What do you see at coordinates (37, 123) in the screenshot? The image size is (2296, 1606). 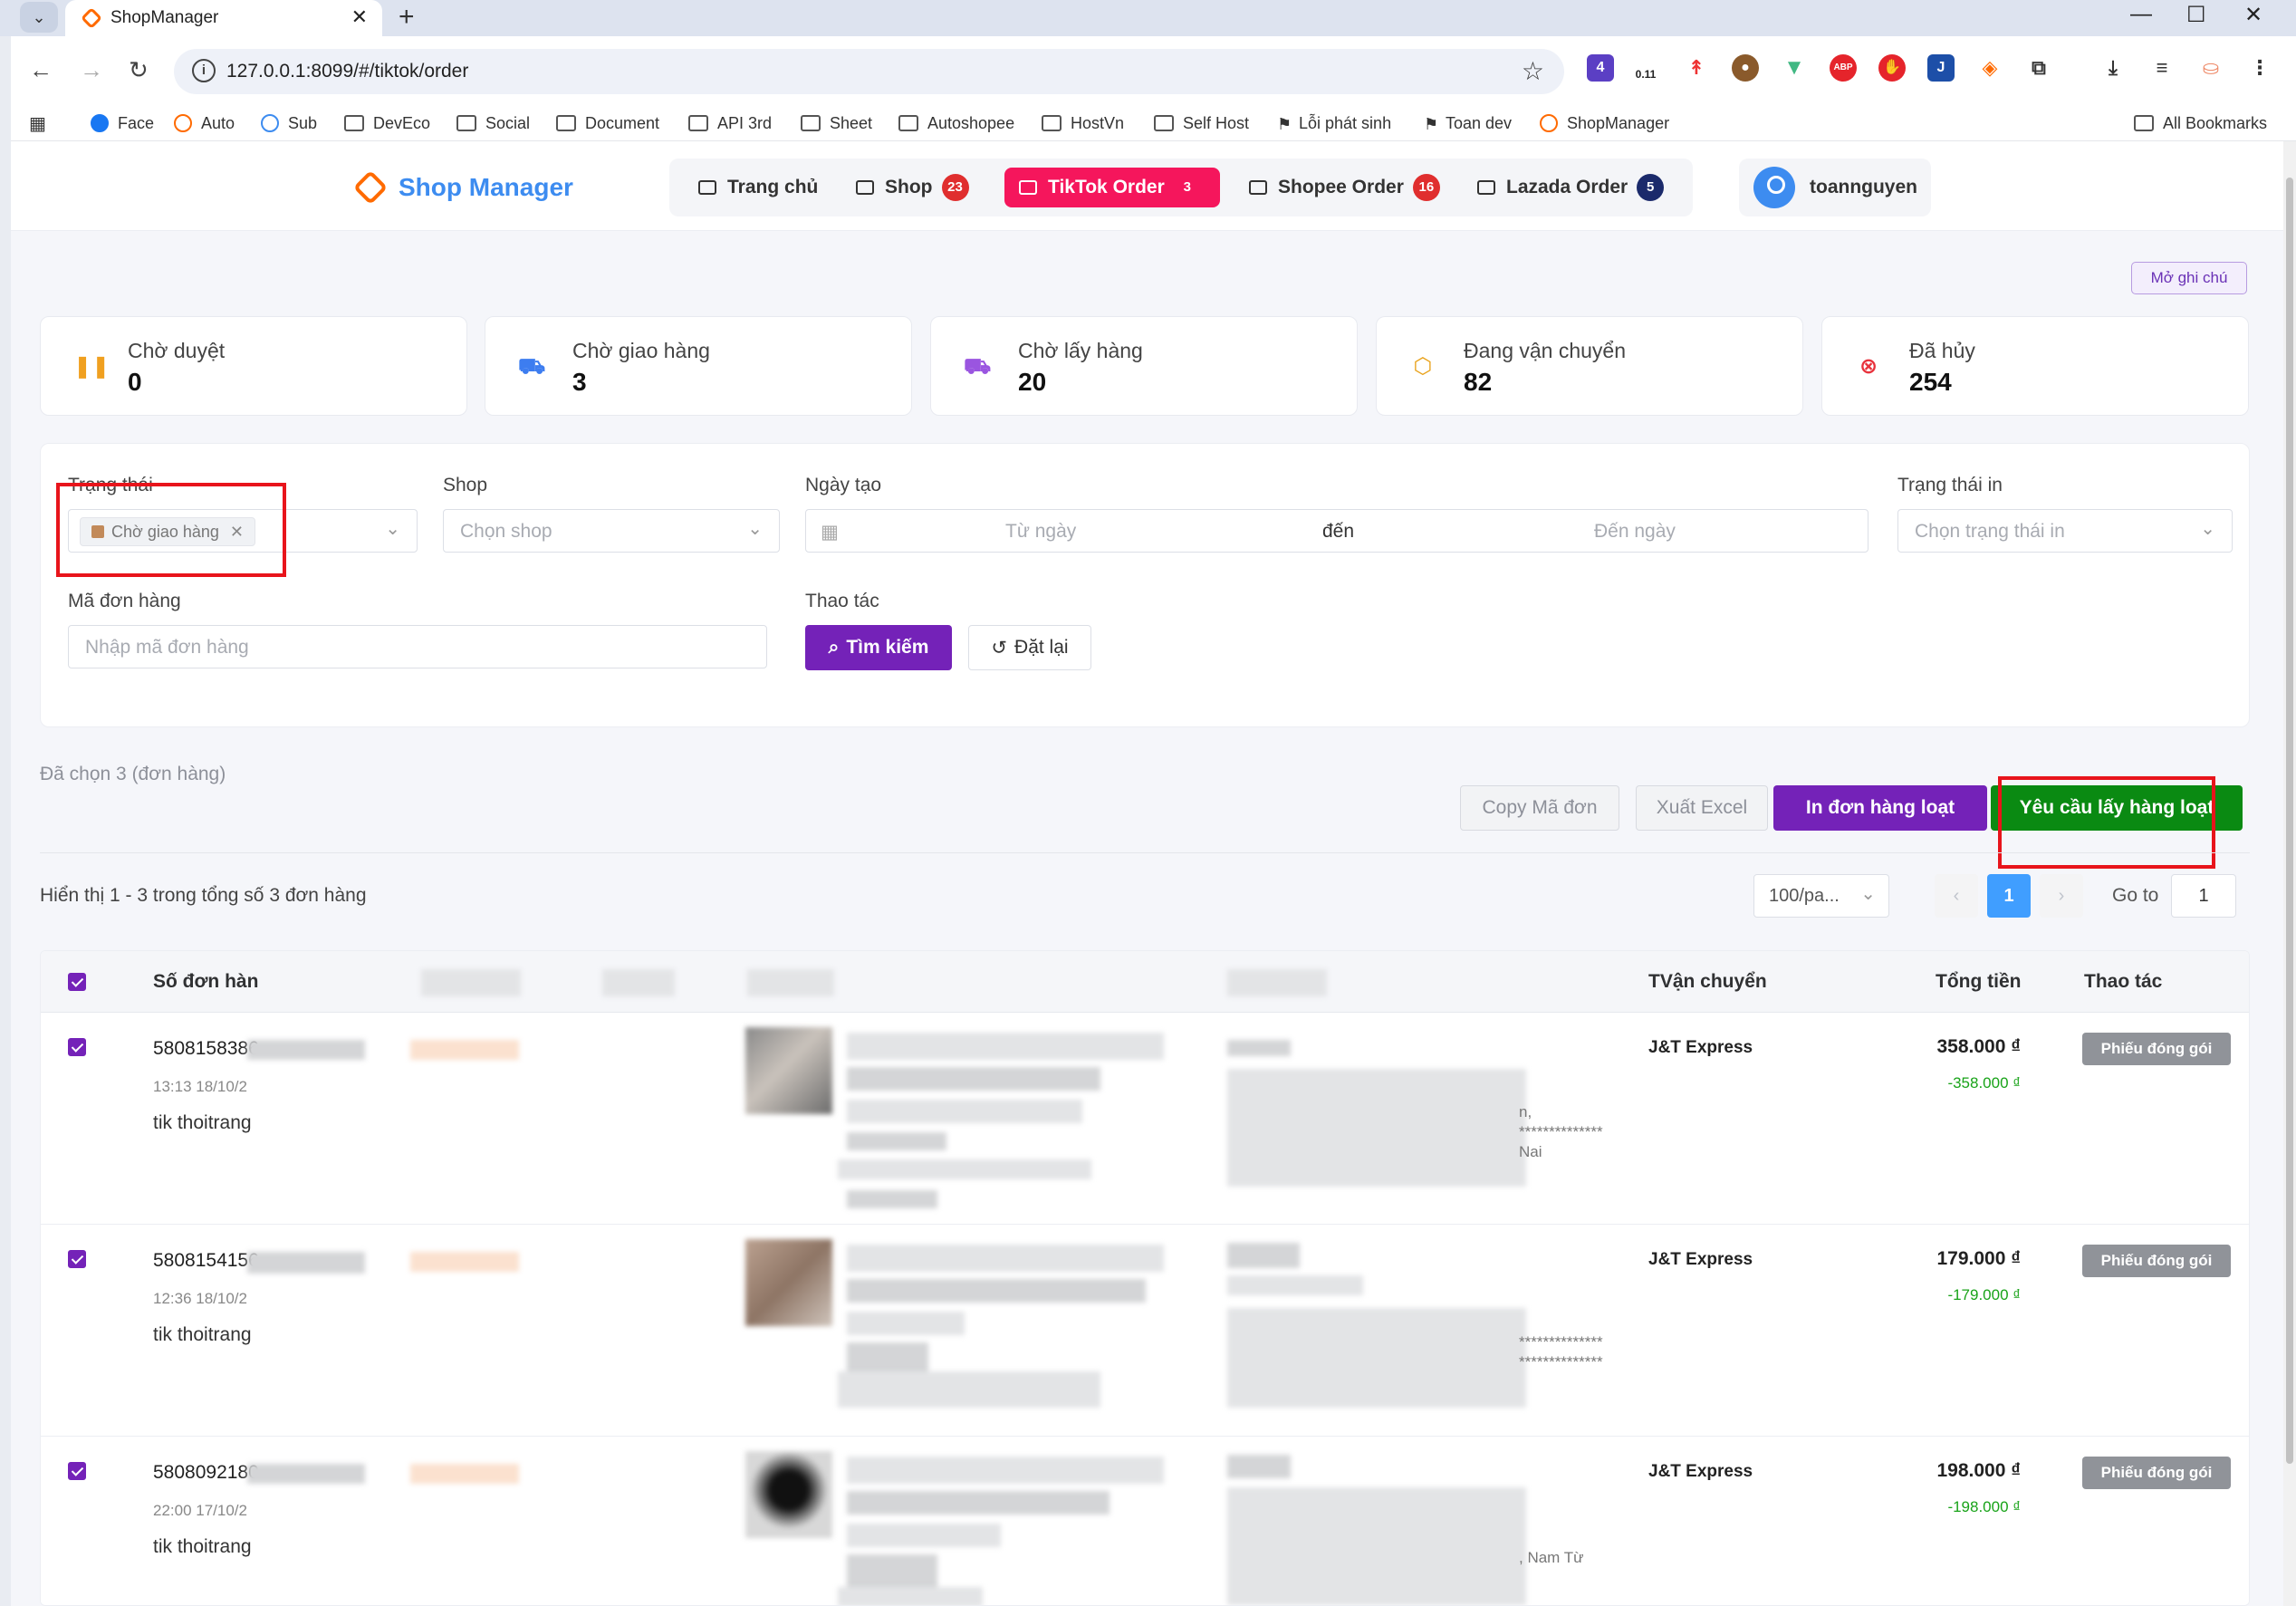 I see `apps-grid-icon: ▦` at bounding box center [37, 123].